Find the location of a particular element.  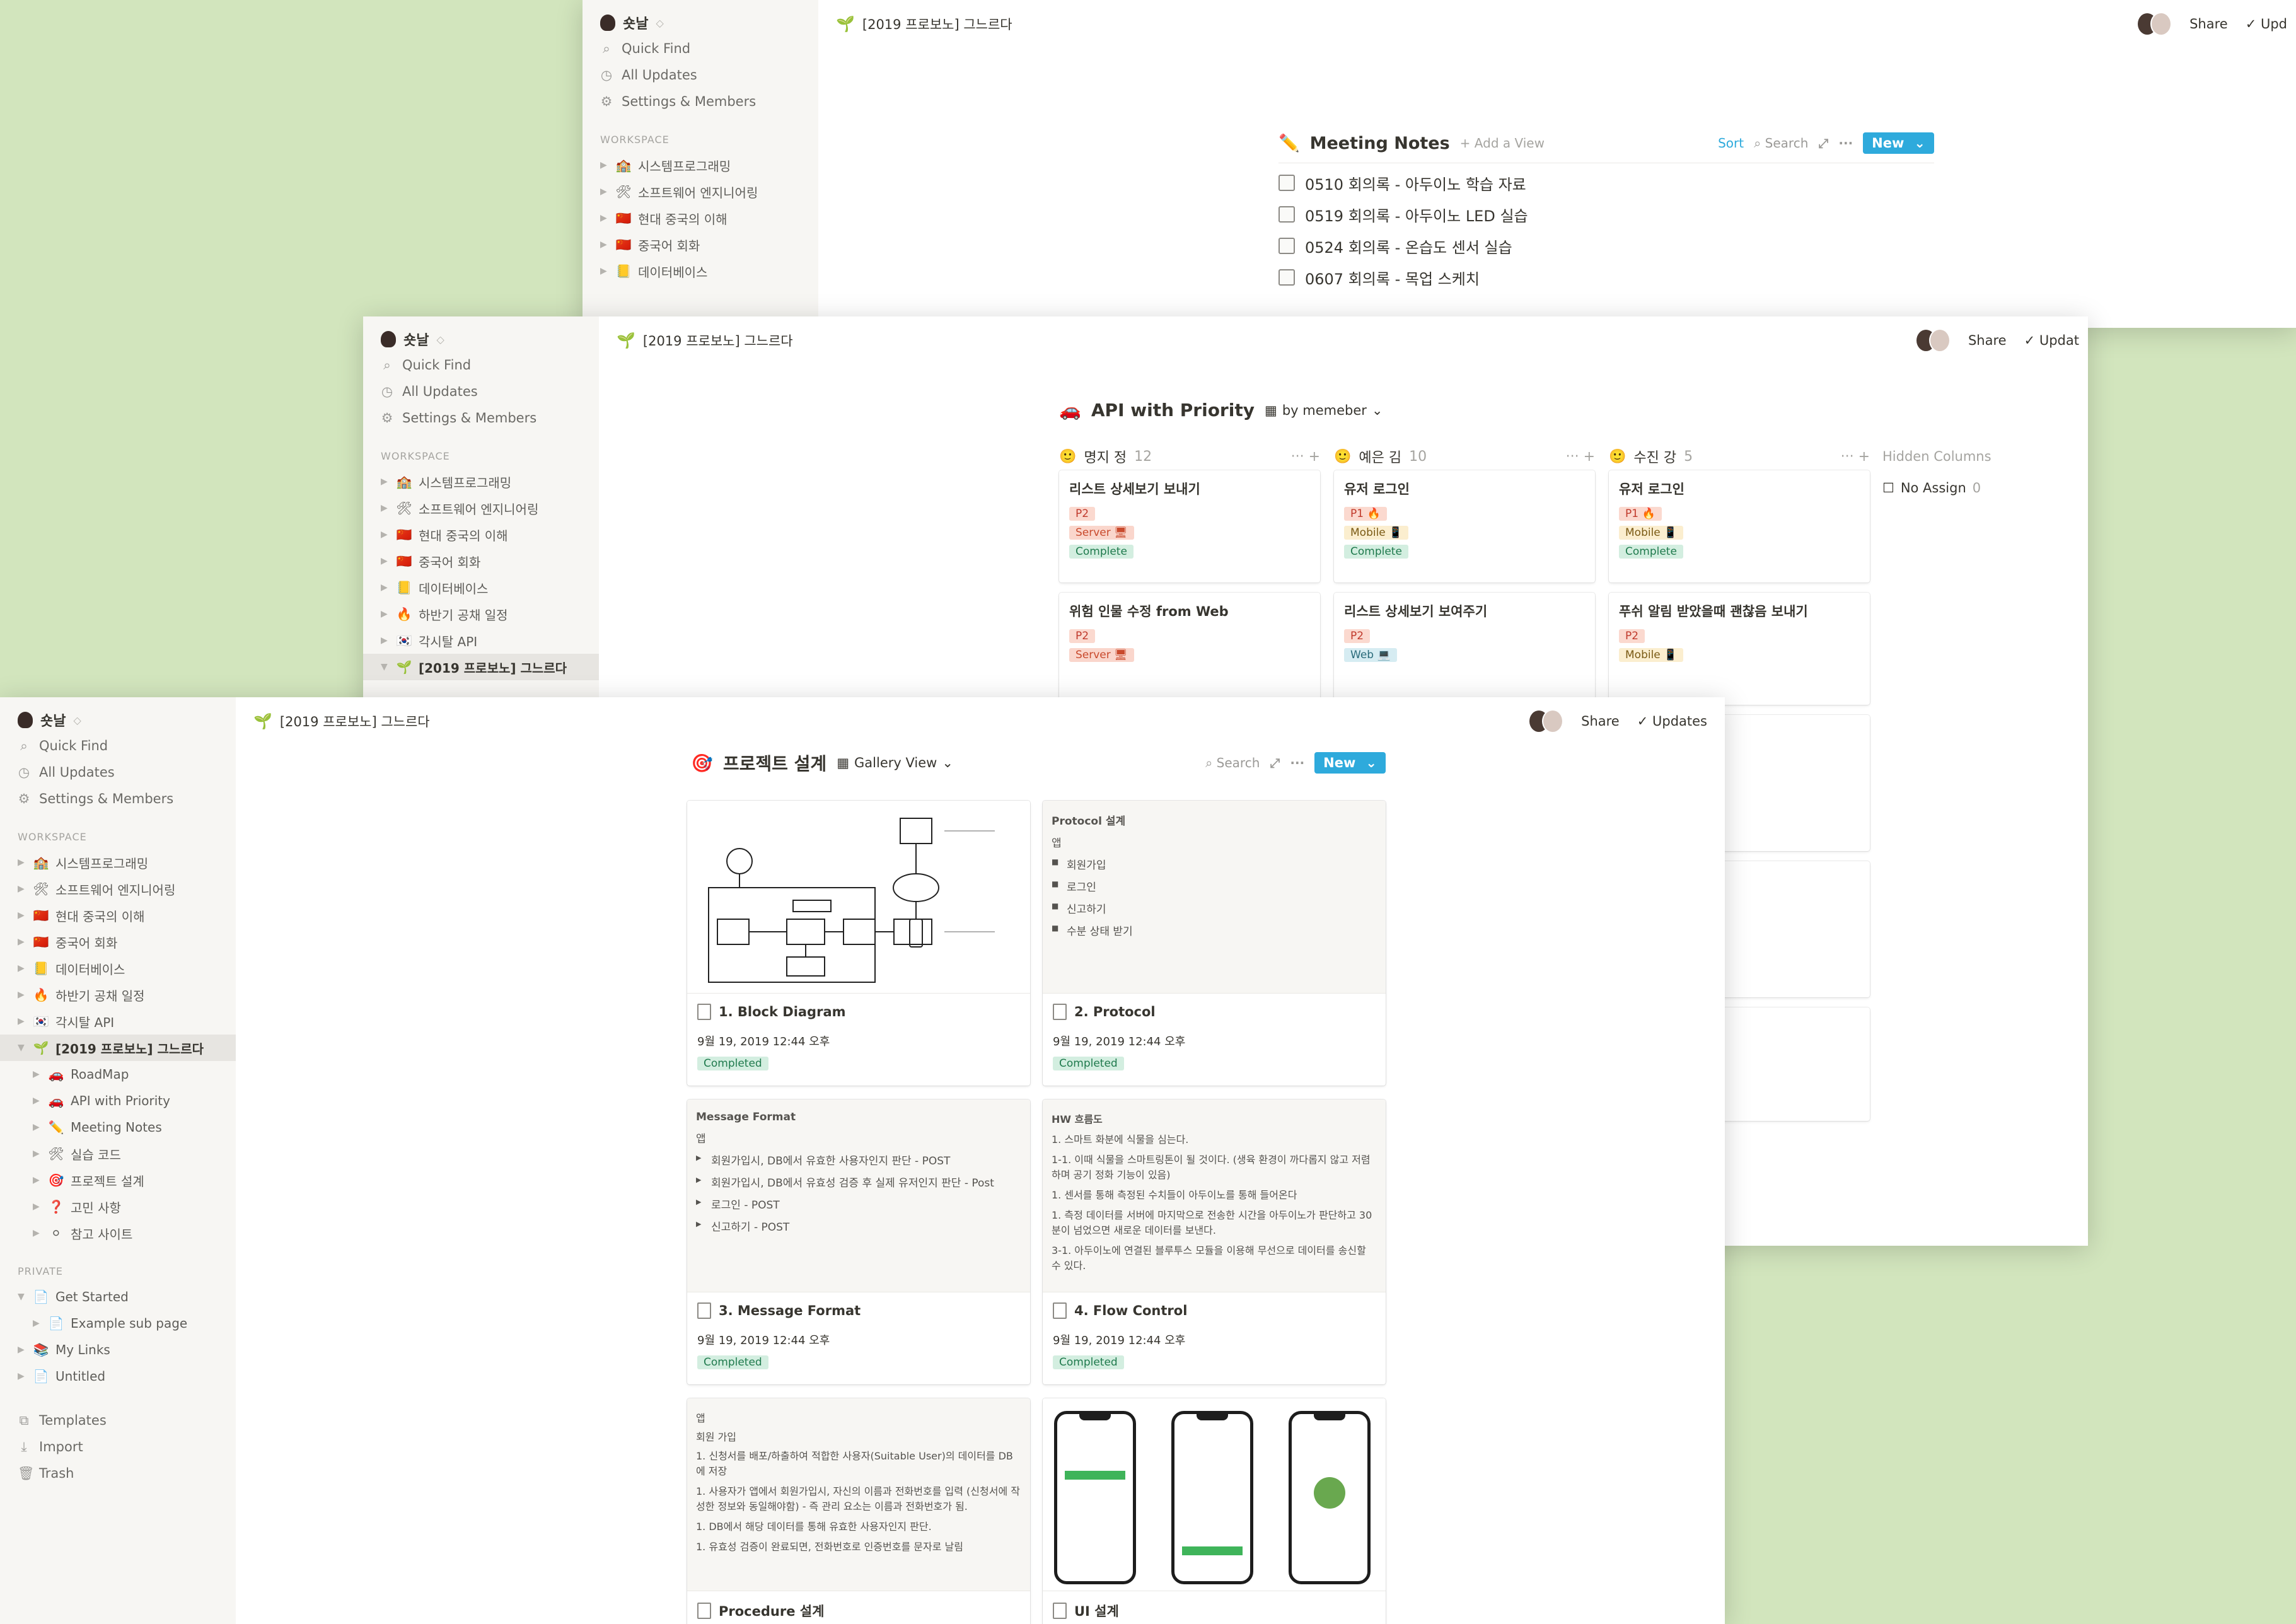

sidebar-item: ▶ 📄 Untitled is located at coordinates (118, 1376).